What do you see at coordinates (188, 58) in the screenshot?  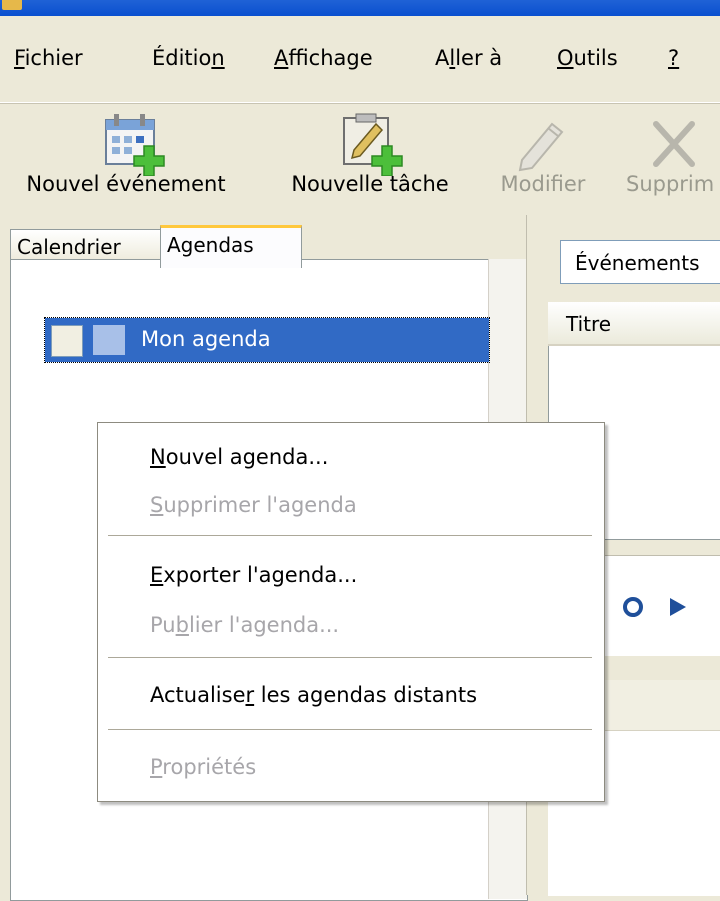 I see `menu-edition: Édition` at bounding box center [188, 58].